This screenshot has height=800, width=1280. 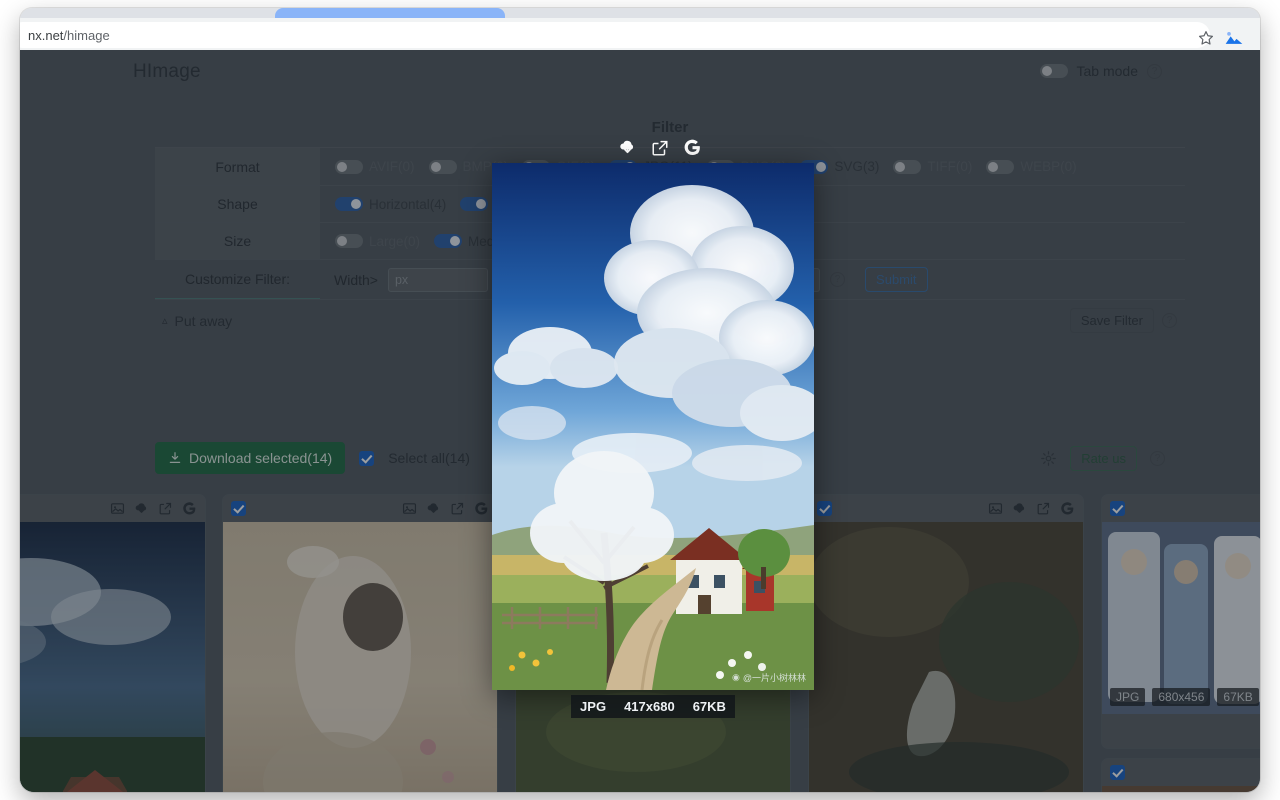 I want to click on tab-strip, so click(x=640, y=13).